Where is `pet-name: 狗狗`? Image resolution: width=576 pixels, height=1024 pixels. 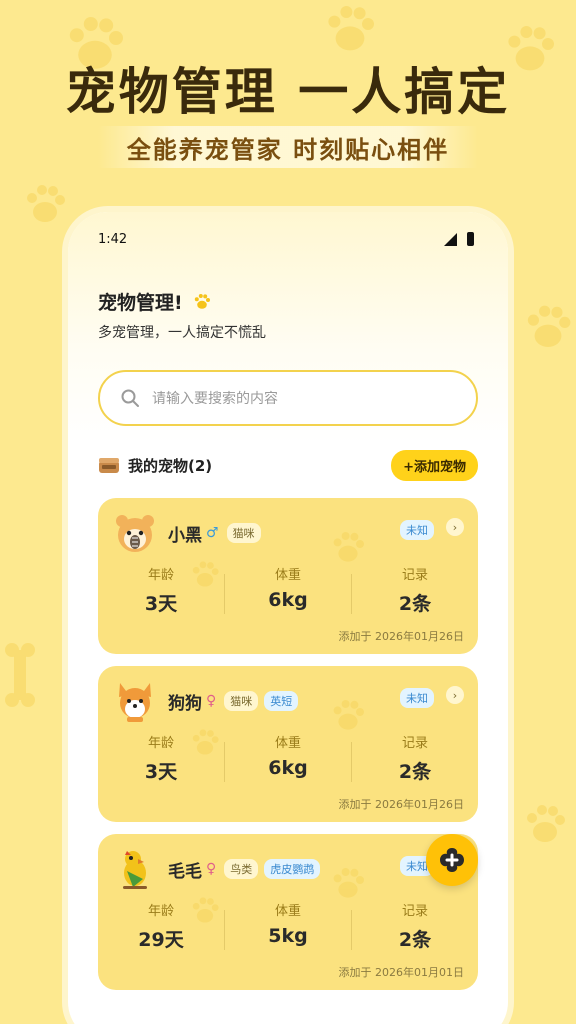 pet-name: 狗狗 is located at coordinates (185, 703).